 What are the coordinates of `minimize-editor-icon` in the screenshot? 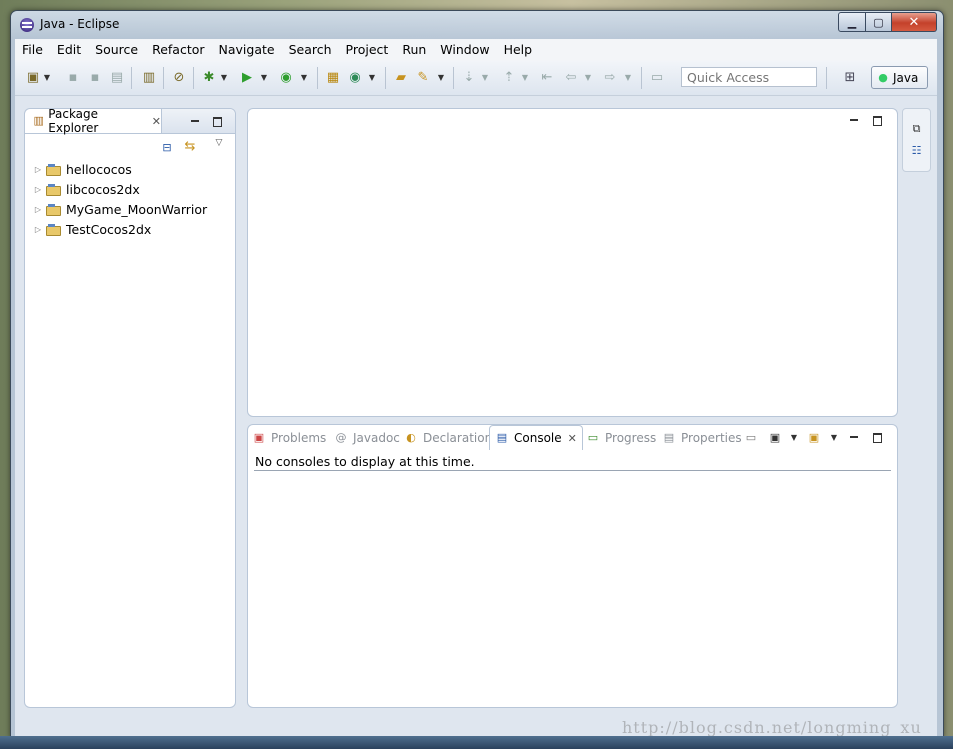 It's located at (854, 120).